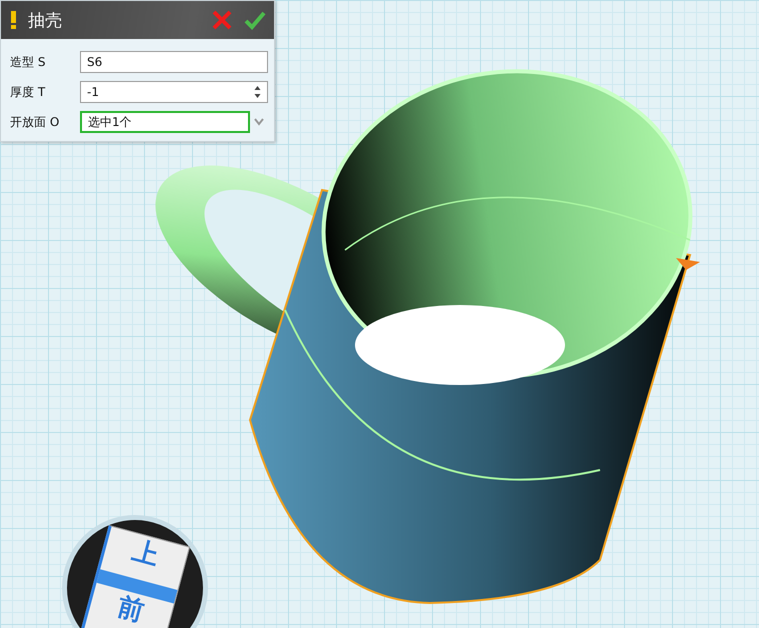 The width and height of the screenshot is (759, 628). What do you see at coordinates (135, 576) in the screenshot?
I see `view-cube: 上 前` at bounding box center [135, 576].